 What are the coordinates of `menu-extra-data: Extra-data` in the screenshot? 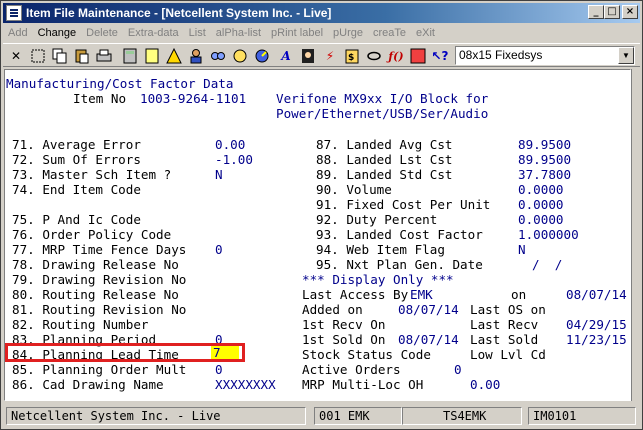 It's located at (153, 33).